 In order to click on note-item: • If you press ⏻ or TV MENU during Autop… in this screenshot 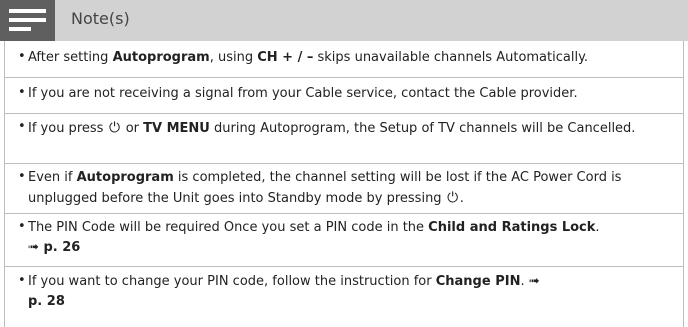, I will do `click(344, 139)`.